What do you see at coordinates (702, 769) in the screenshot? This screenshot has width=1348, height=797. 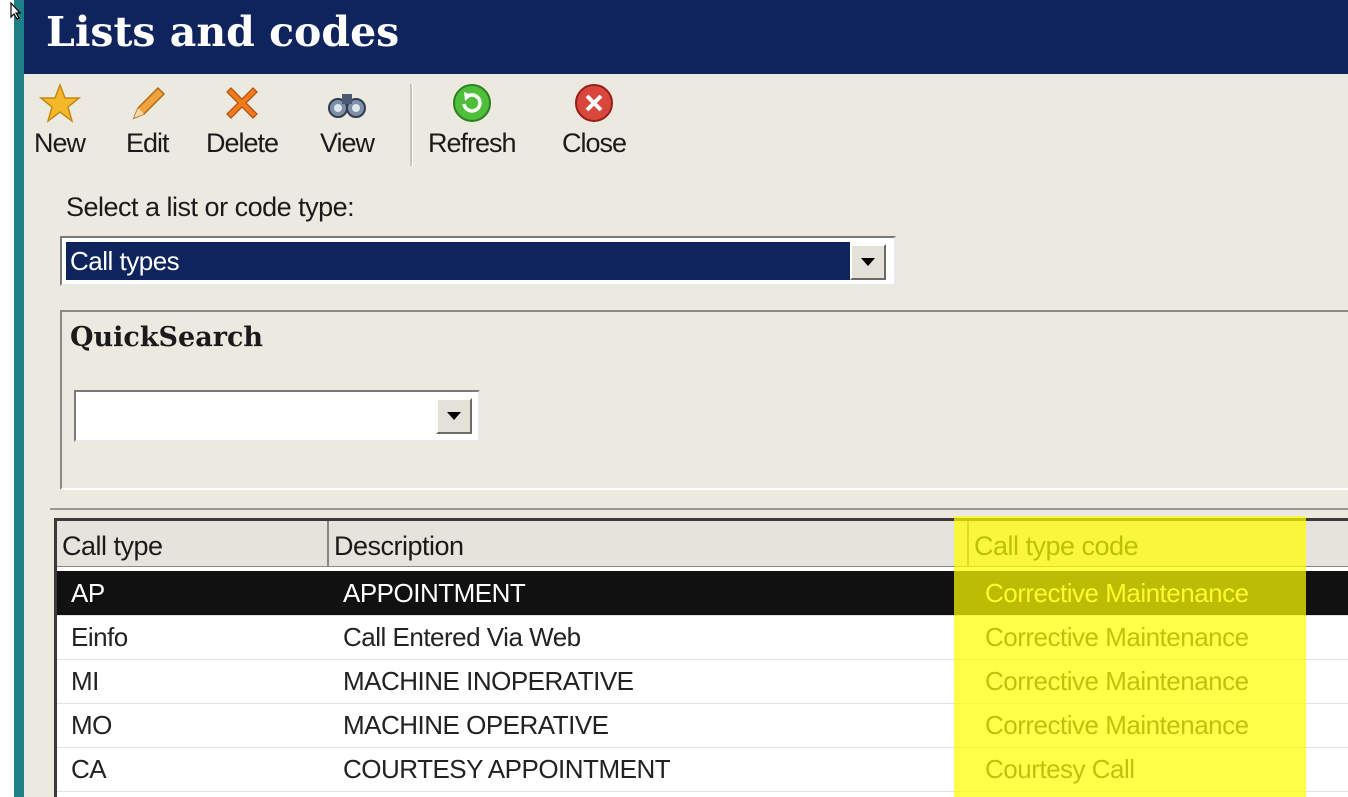 I see `table-row: CA COURTESY APPOINTMENT Courtesy Call` at bounding box center [702, 769].